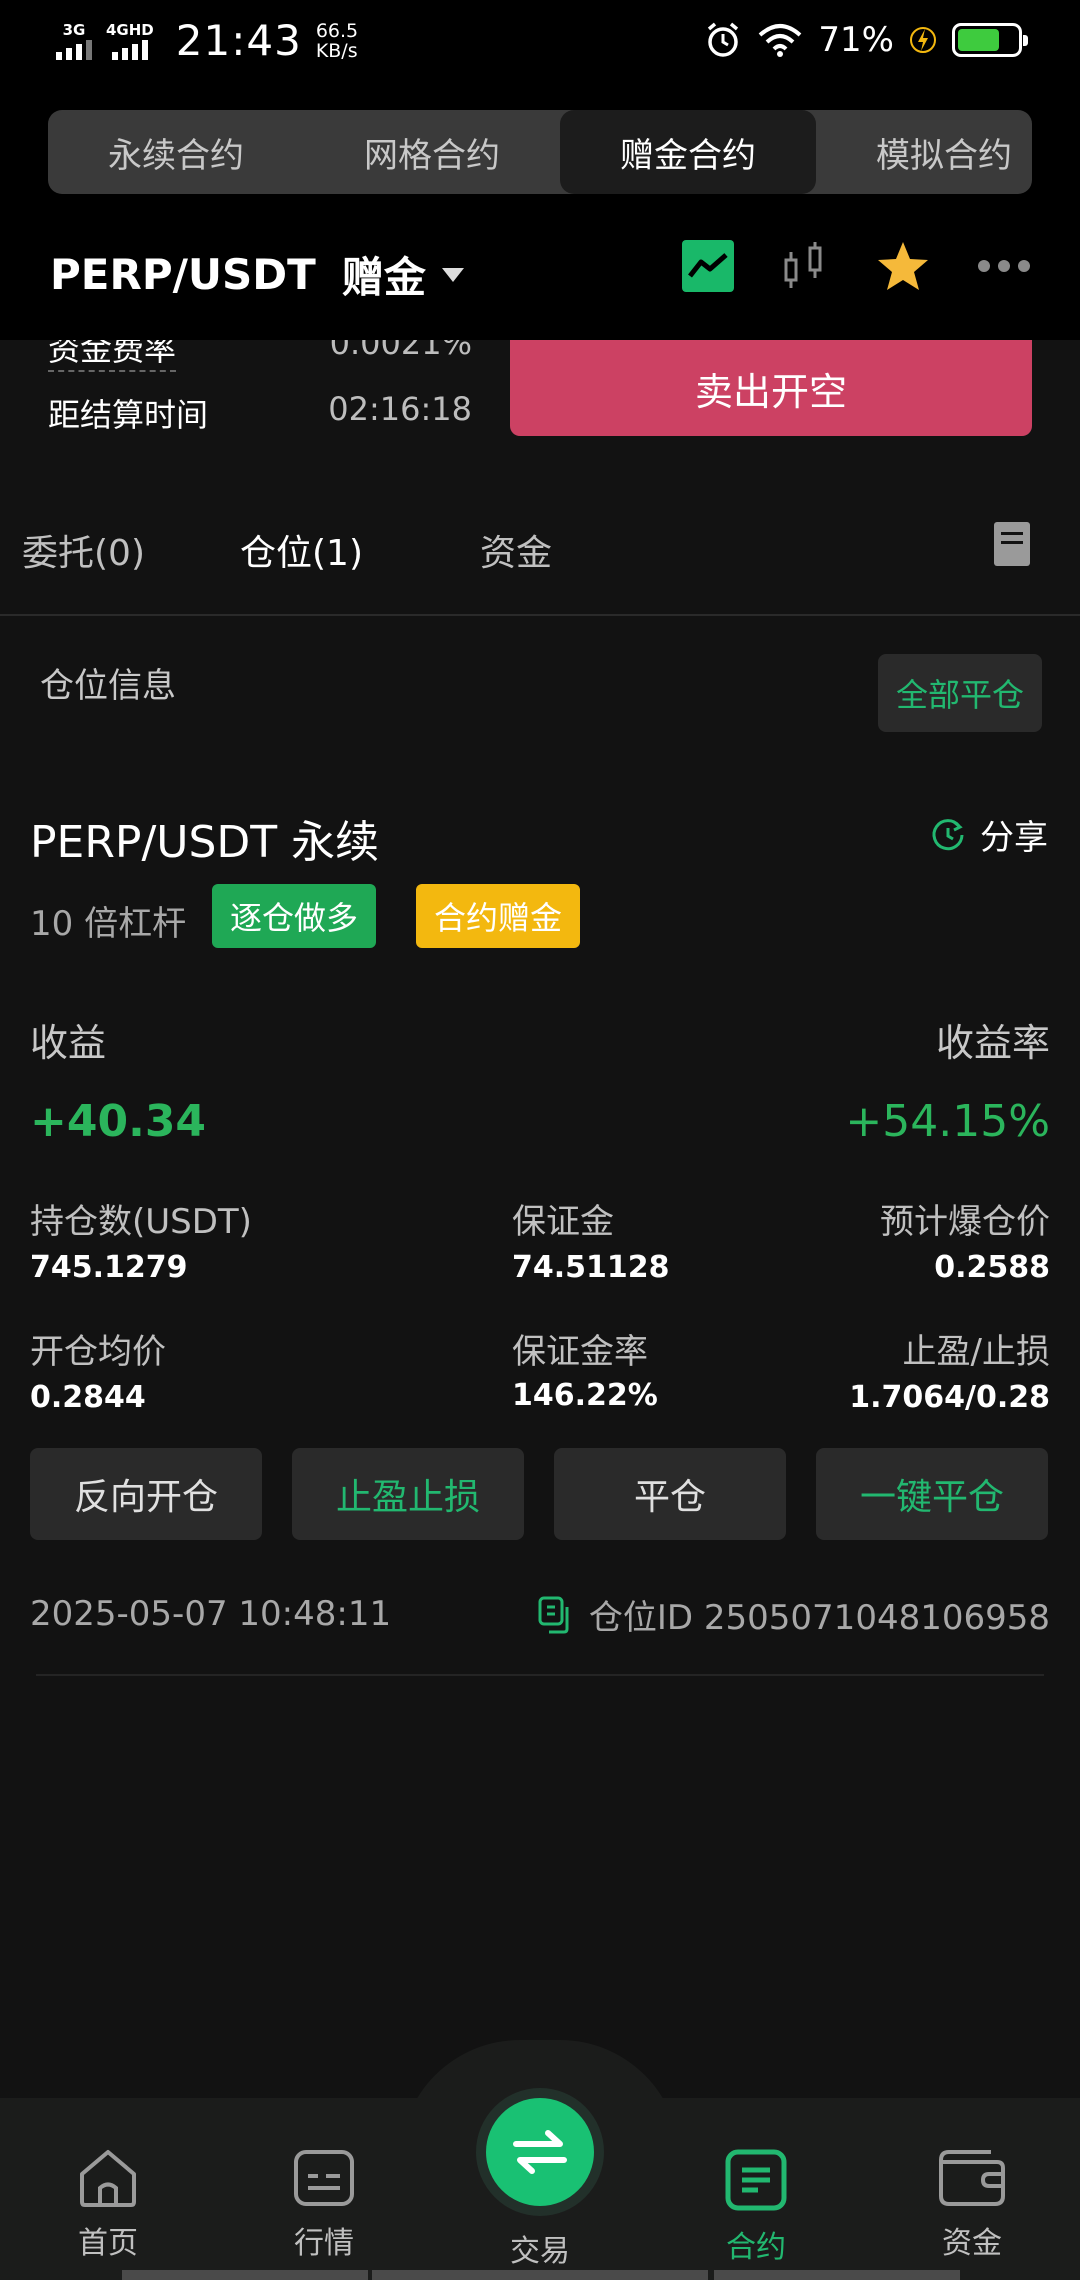 This screenshot has height=2280, width=1080. I want to click on tab-funds: 资金, so click(516, 550).